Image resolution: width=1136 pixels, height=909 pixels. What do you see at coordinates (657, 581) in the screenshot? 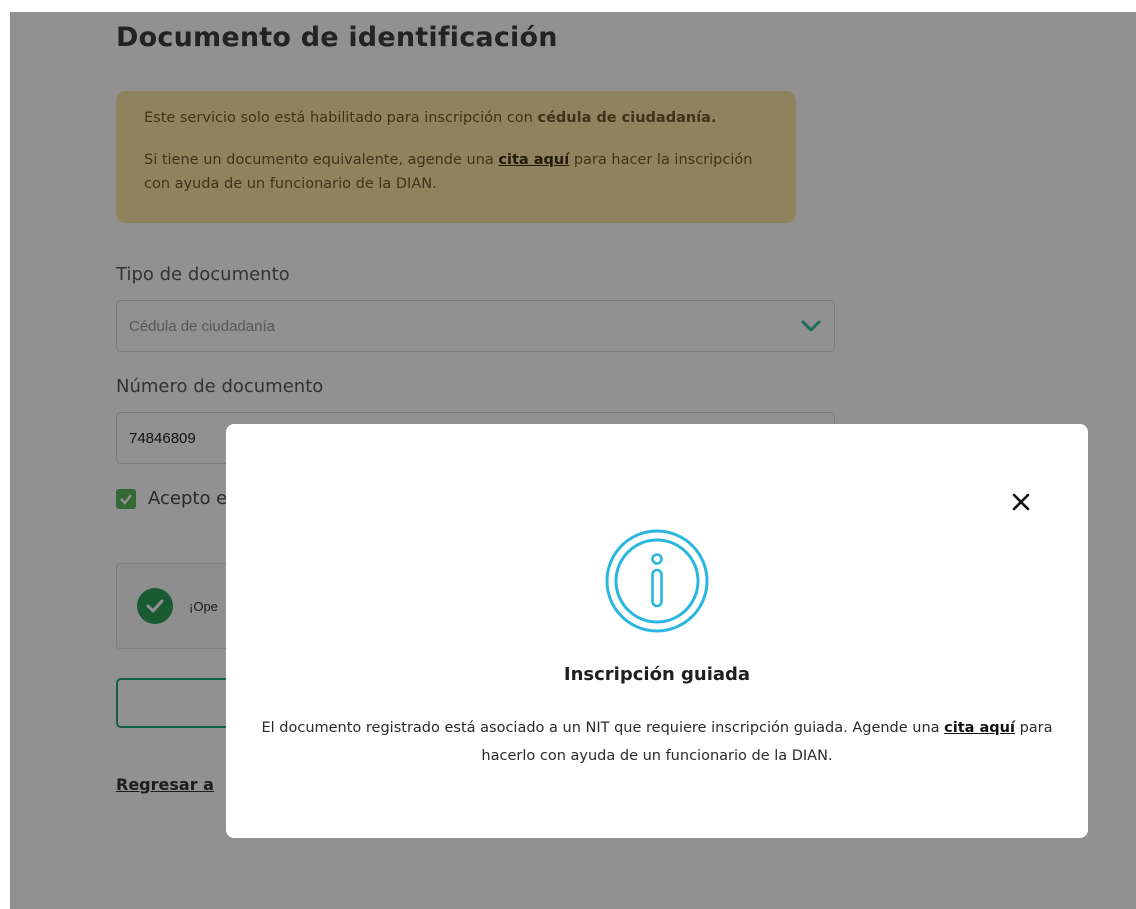
I see `info-icon` at bounding box center [657, 581].